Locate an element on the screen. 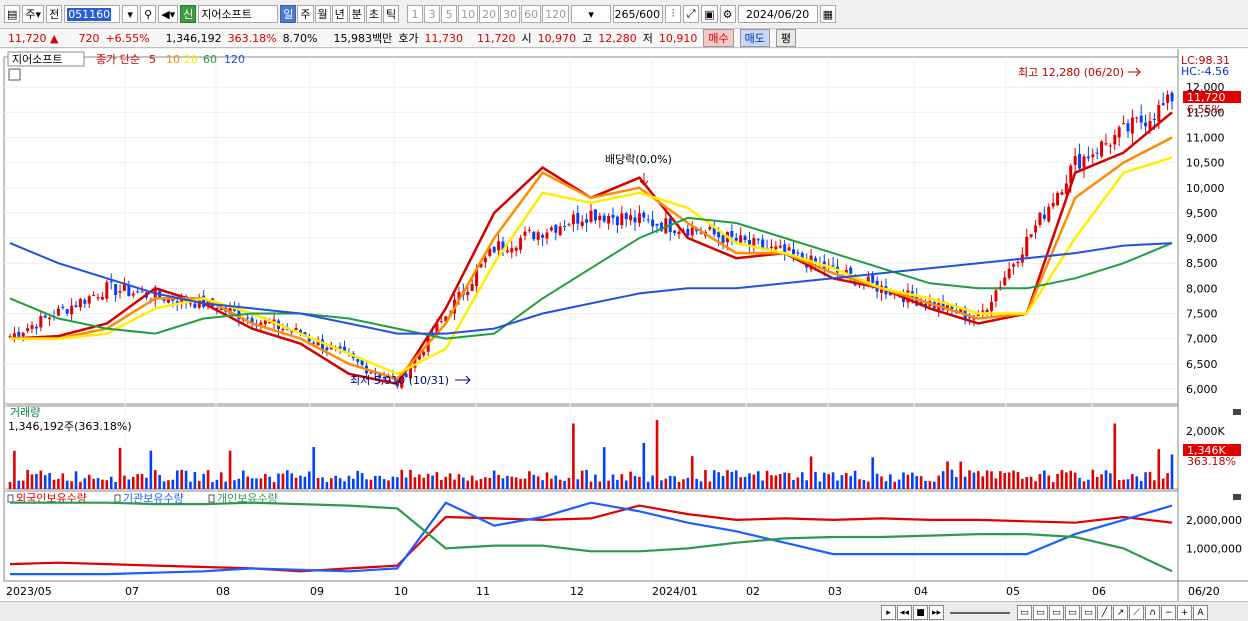  fast-forward-icon: ▸▸ is located at coordinates (936, 612).